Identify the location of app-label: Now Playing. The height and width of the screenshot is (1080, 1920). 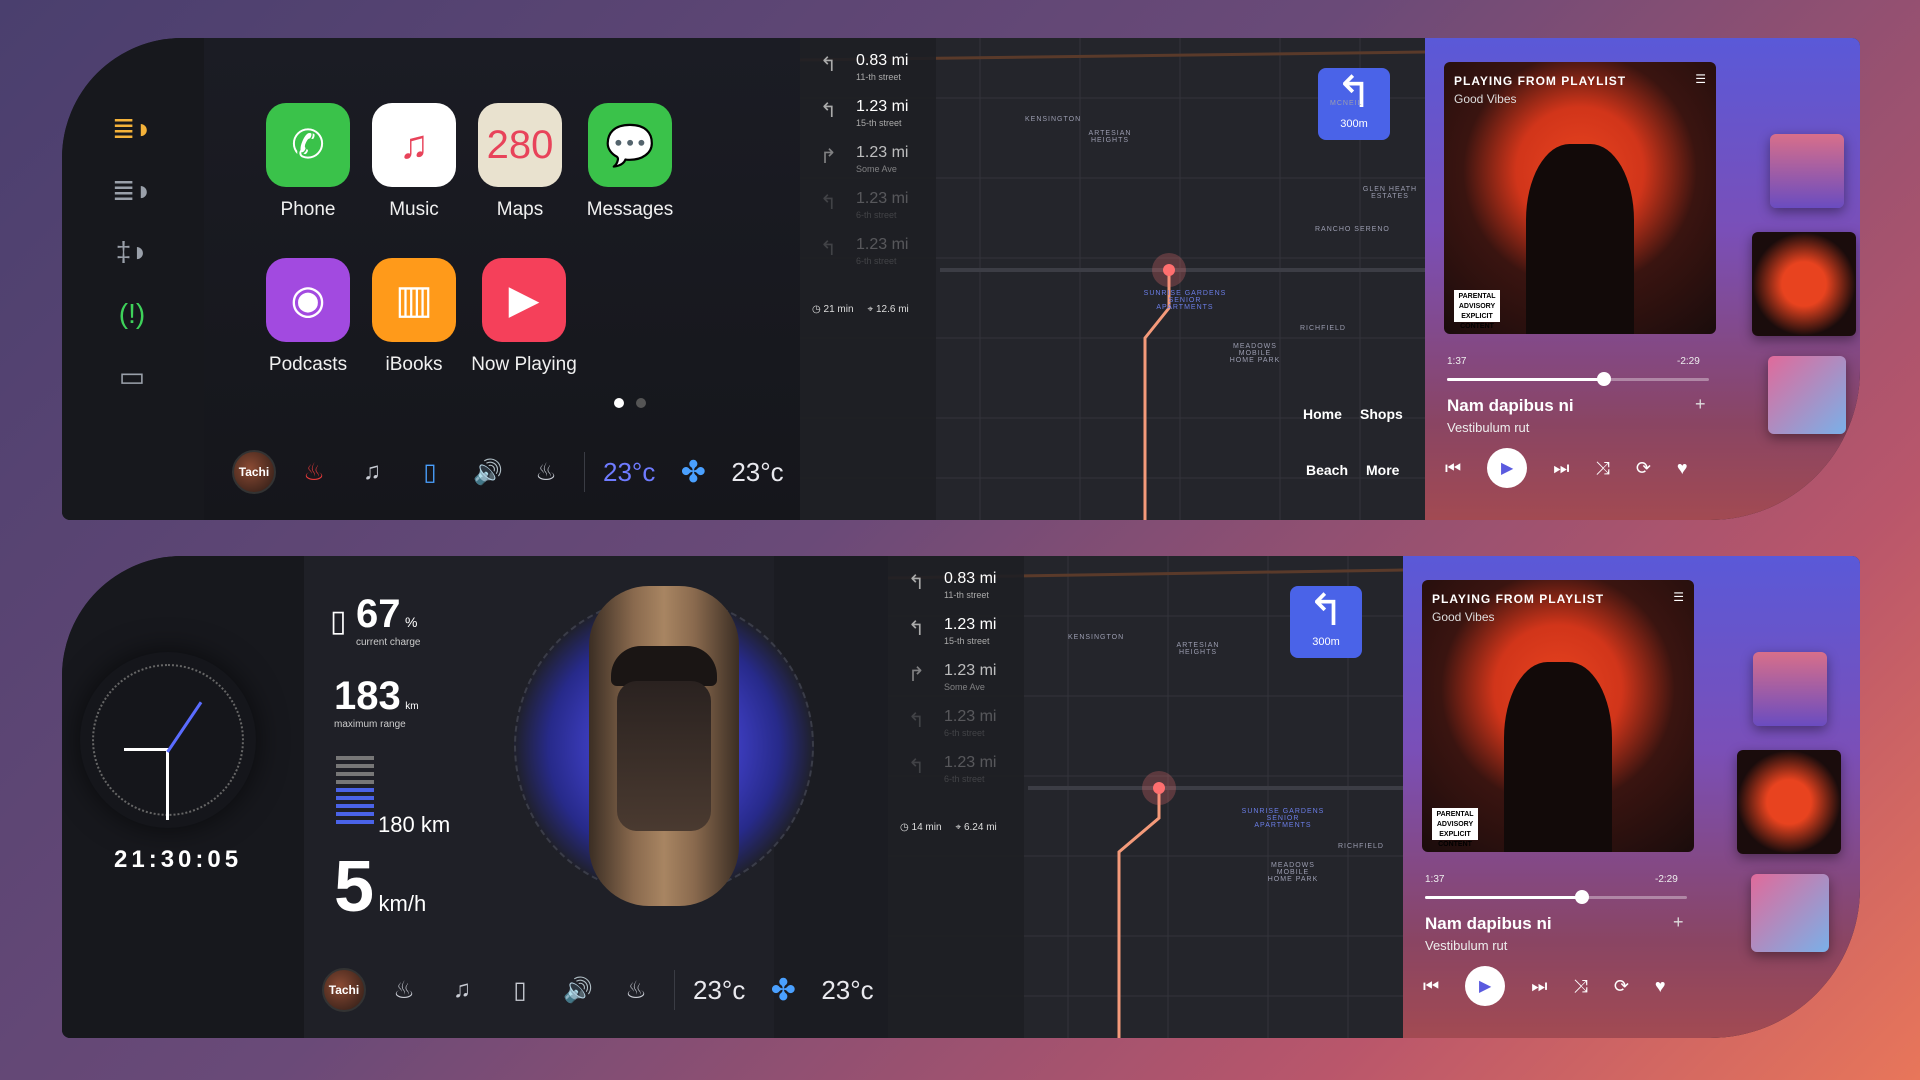
(524, 364).